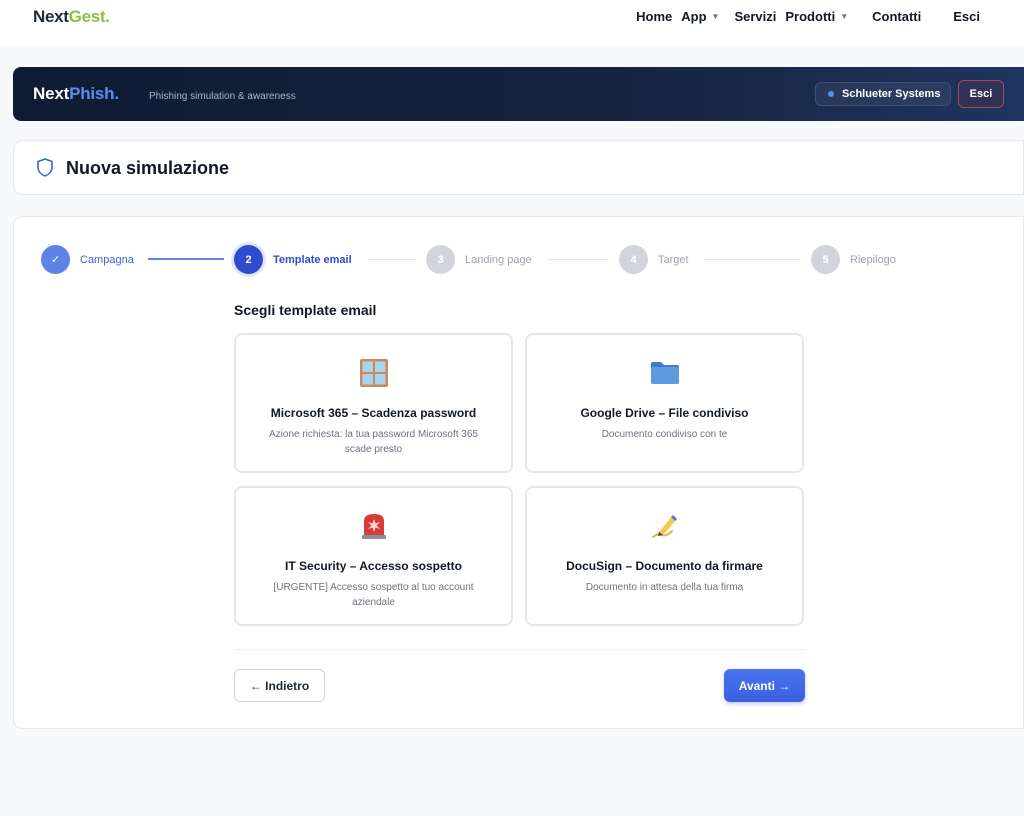 The width and height of the screenshot is (1024, 816). Describe the element at coordinates (694, 16) in the screenshot. I see `nav-app-label: App` at that location.